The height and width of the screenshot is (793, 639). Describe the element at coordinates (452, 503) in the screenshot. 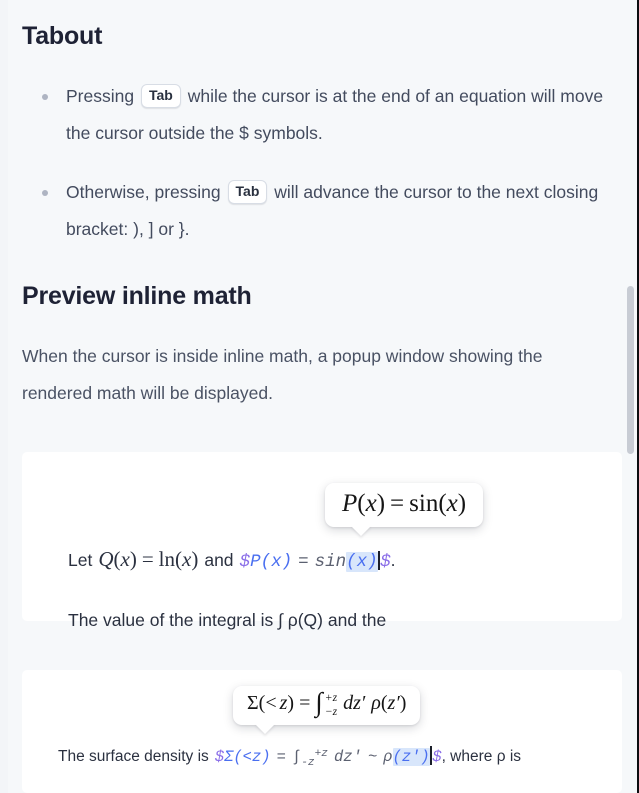

I see `popup-op-argument: x` at that location.